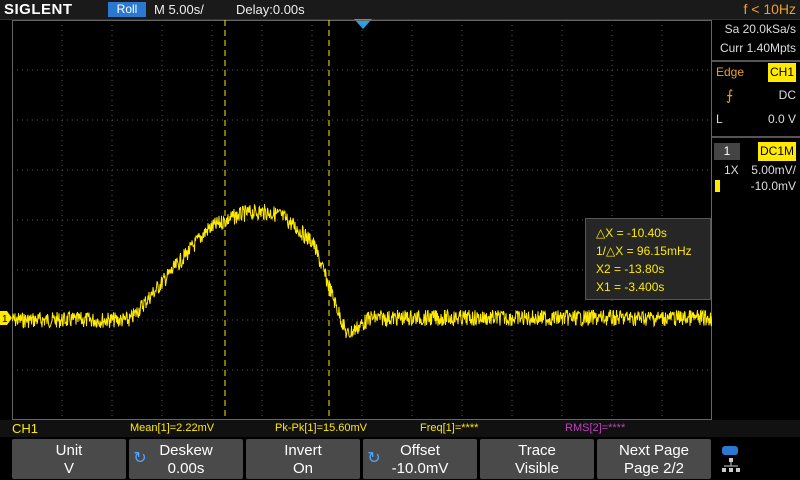 The height and width of the screenshot is (480, 800). I want to click on cursor-delta-x: △X = -10.40s, so click(631, 233).